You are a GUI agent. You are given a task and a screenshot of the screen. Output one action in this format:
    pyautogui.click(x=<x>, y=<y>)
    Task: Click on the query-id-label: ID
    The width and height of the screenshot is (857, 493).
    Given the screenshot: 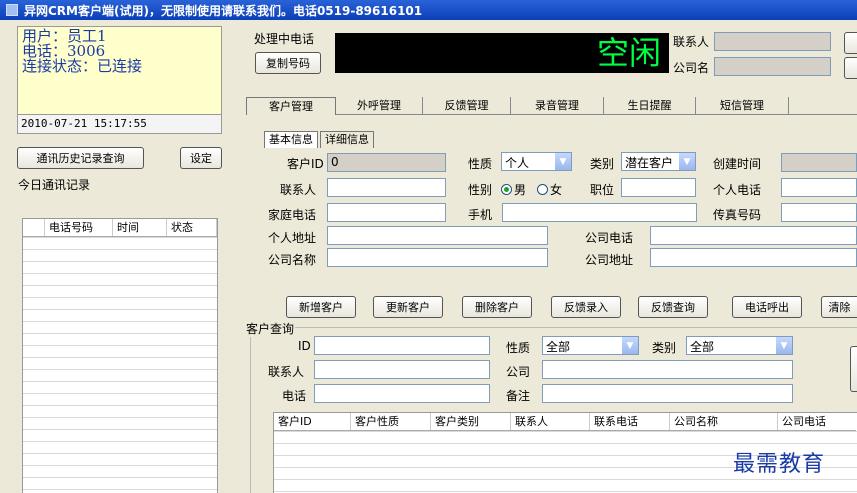 What is the action you would take?
    pyautogui.click(x=304, y=346)
    